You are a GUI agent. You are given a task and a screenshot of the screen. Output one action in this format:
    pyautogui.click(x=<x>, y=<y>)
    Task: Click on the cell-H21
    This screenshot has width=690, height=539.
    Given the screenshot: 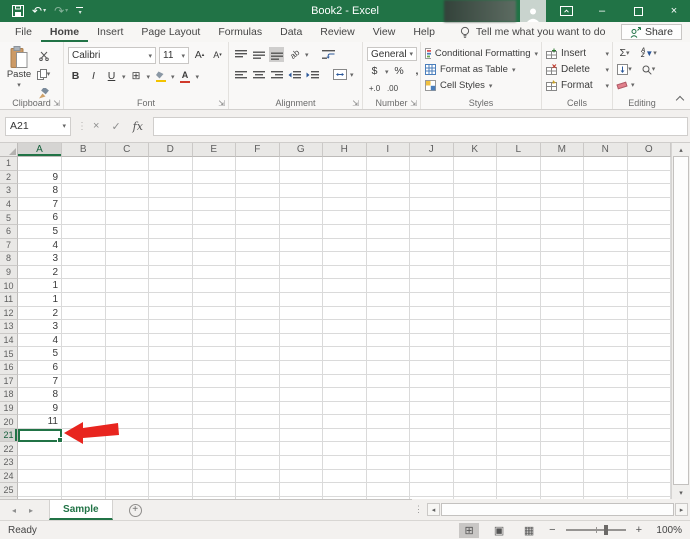 What is the action you would take?
    pyautogui.click(x=345, y=435)
    